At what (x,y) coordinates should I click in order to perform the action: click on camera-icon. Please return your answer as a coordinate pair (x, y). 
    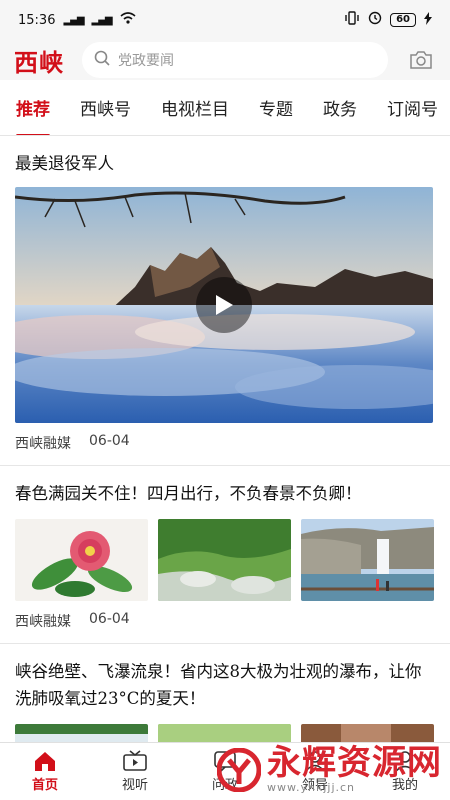
    Looking at the image, I should click on (421, 60).